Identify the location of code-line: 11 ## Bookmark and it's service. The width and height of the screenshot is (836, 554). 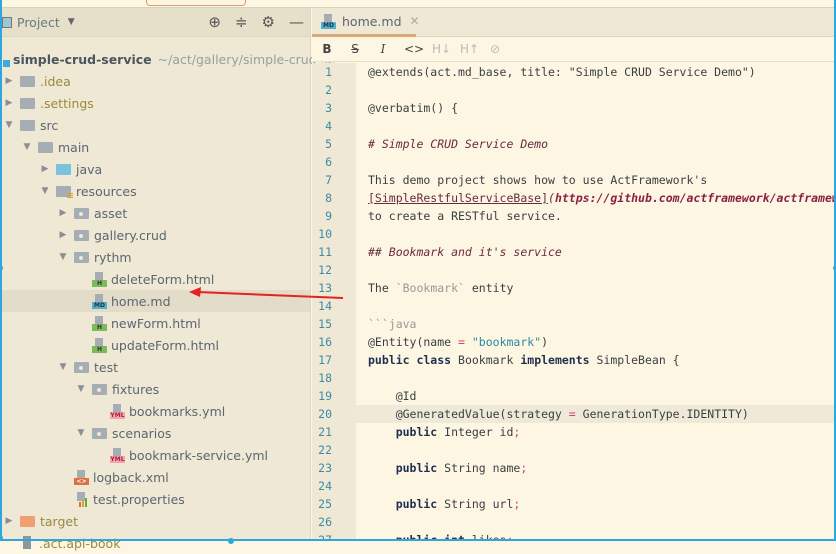
(574, 252).